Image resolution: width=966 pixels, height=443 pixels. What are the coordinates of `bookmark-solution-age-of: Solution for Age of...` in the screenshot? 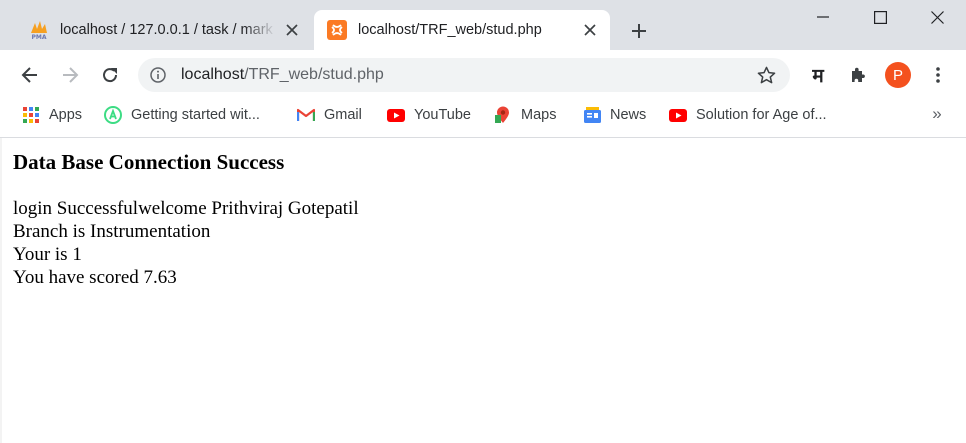 It's located at (748, 115).